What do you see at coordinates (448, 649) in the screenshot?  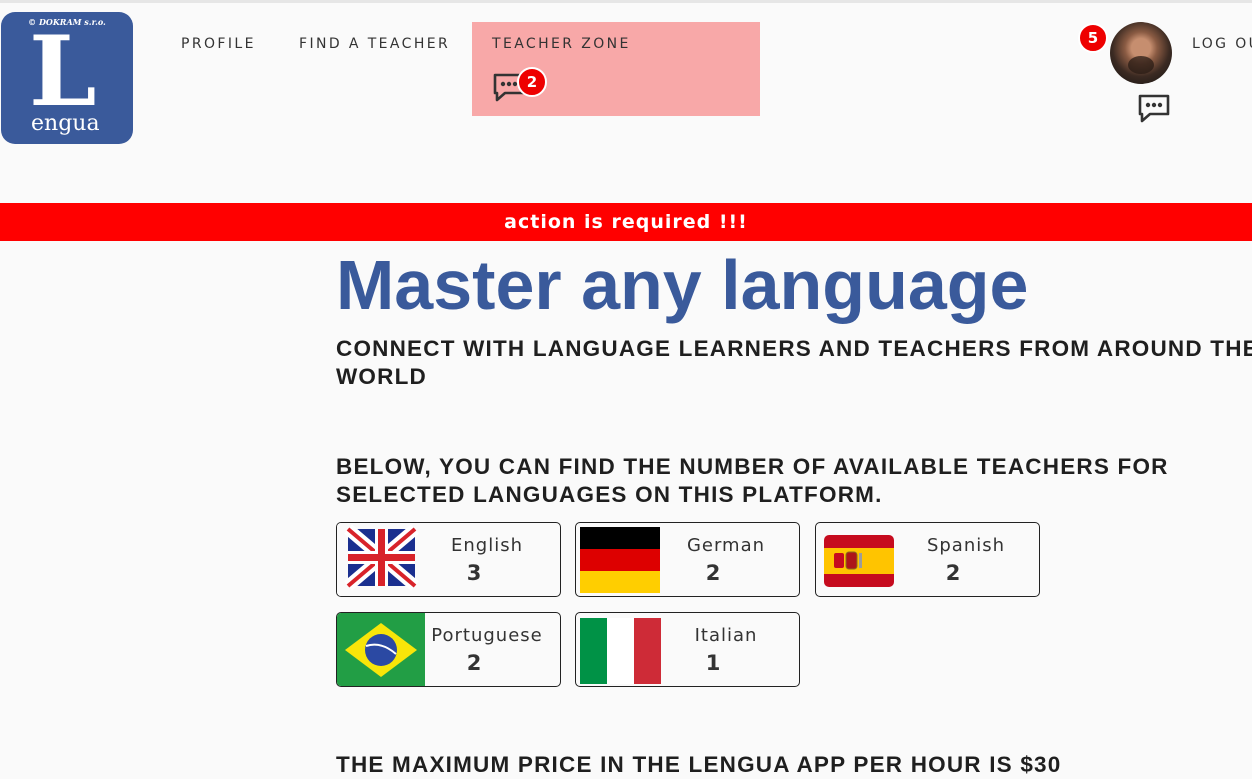 I see `language-card-portuguese: Portuguese 2` at bounding box center [448, 649].